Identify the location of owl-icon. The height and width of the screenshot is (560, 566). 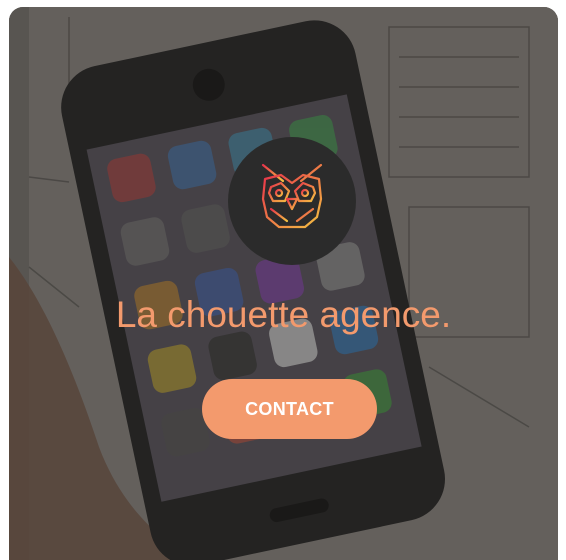
(292, 200).